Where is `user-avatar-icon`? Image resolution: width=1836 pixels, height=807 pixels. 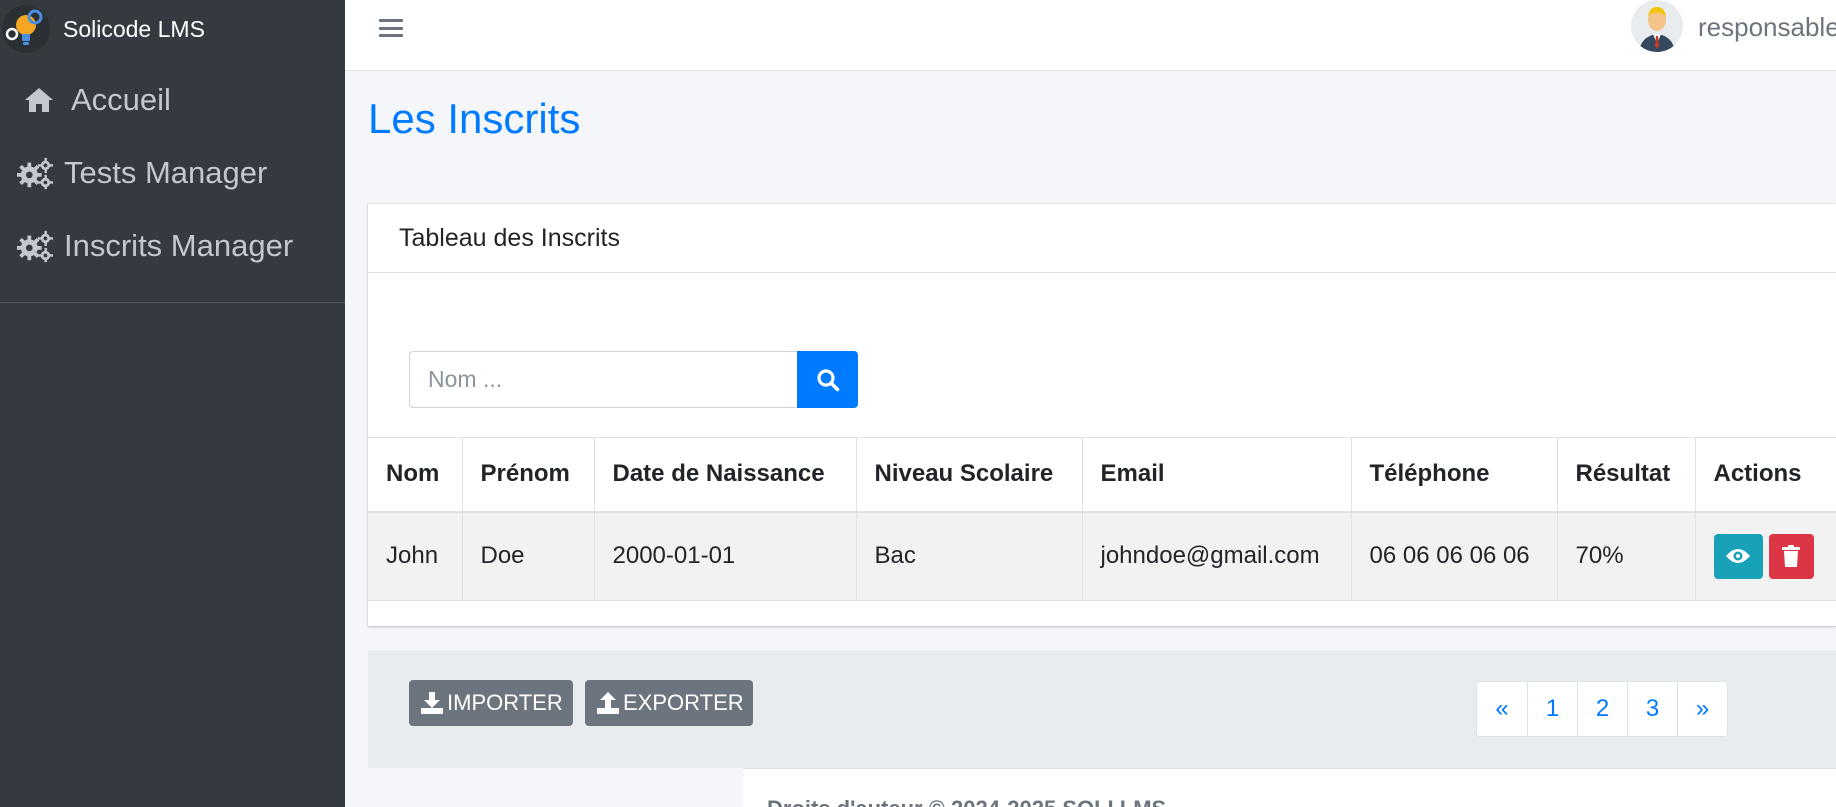
user-avatar-icon is located at coordinates (1657, 26).